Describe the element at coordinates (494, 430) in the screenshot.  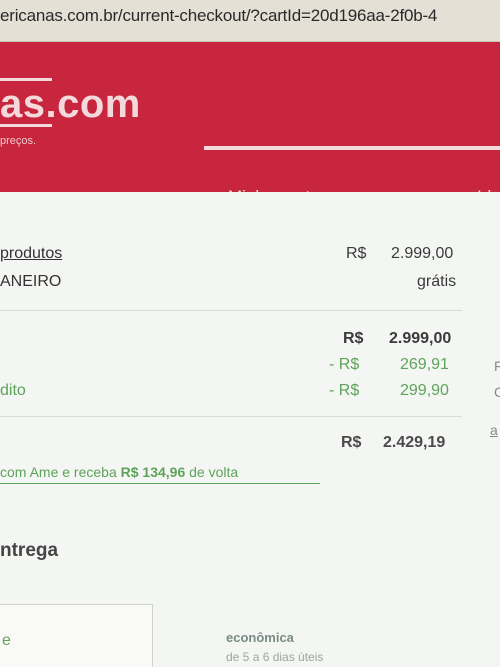
I see `right-column-link: a` at that location.